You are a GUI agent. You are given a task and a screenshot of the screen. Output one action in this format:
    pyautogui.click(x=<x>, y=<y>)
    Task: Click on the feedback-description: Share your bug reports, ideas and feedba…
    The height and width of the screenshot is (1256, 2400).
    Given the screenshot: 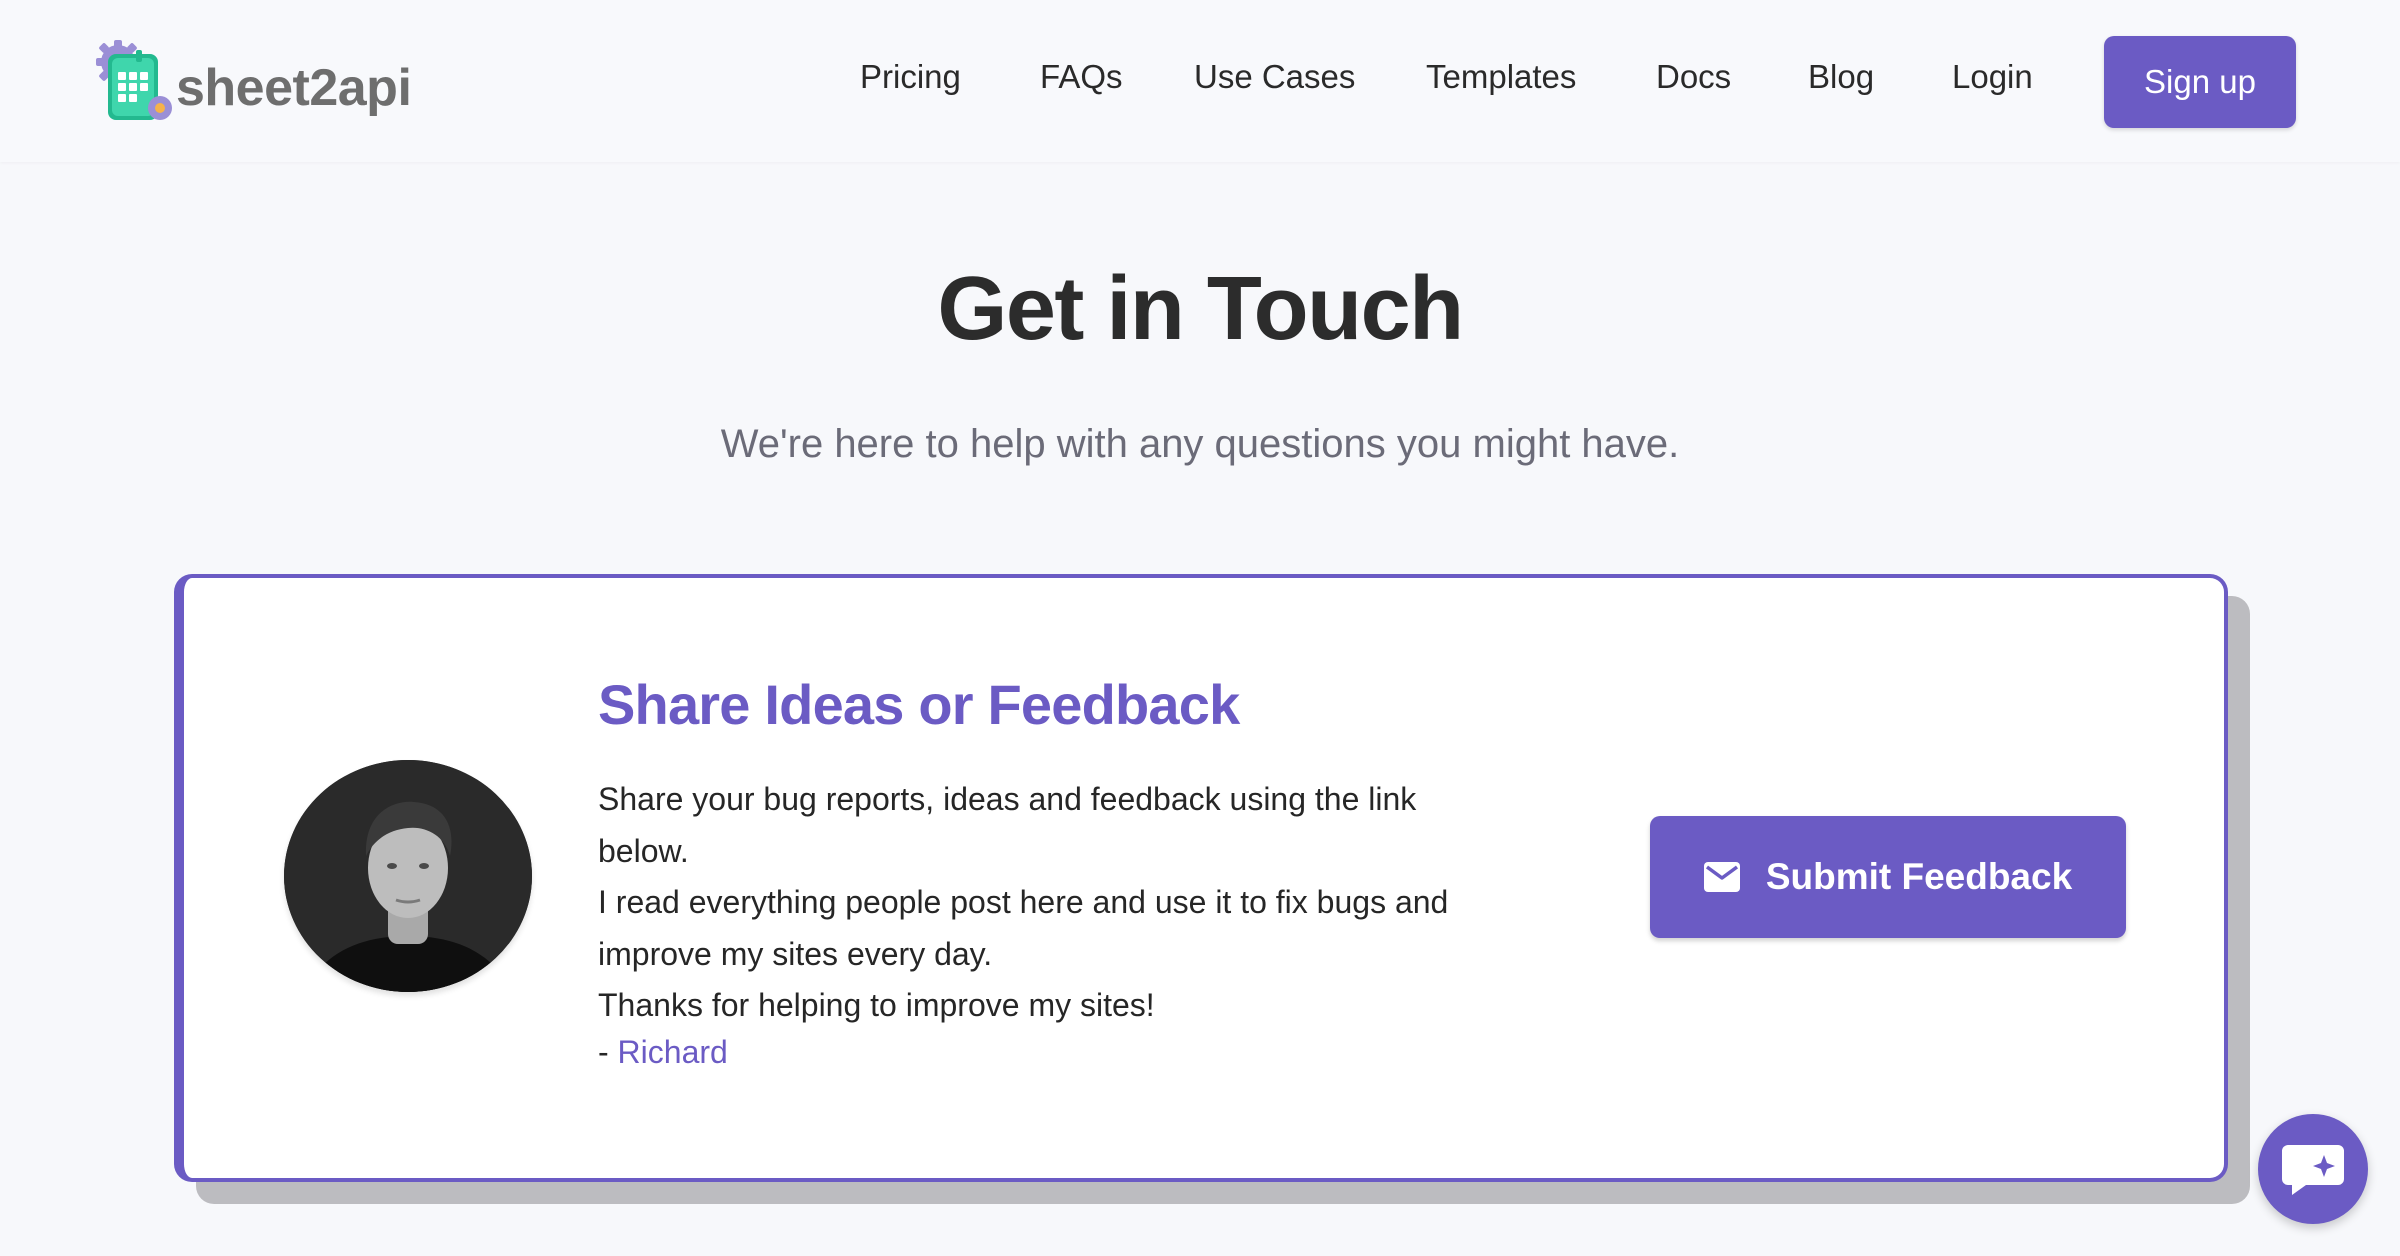 What is the action you would take?
    pyautogui.click(x=1048, y=903)
    